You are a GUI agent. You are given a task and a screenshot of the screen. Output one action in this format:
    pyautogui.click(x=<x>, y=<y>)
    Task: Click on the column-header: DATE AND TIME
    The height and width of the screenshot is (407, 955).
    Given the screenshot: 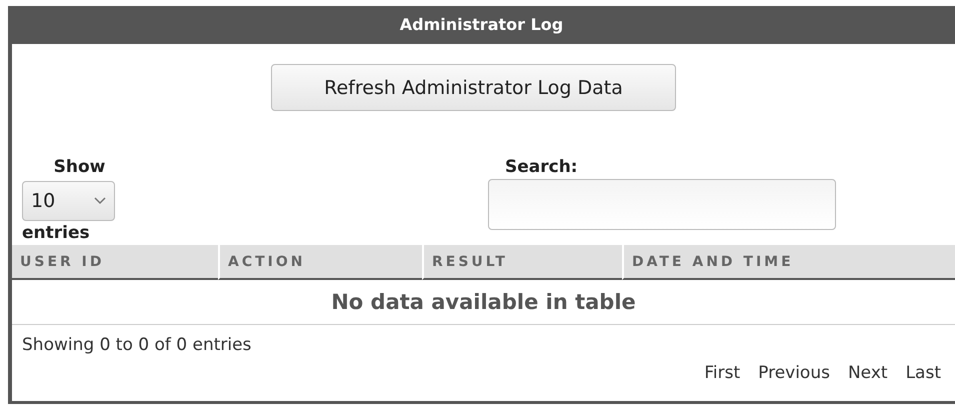 What is the action you would take?
    pyautogui.click(x=788, y=262)
    